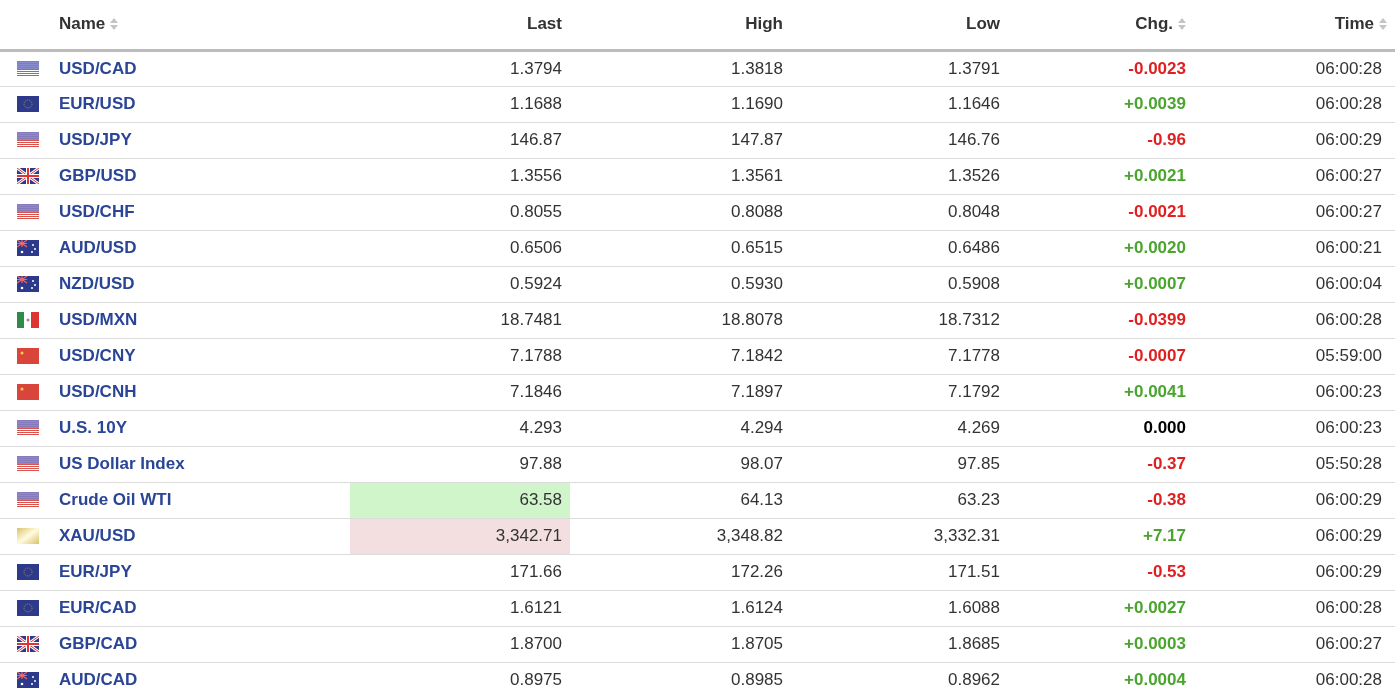 This screenshot has width=1395, height=695. I want to click on price-cell: 1.1690, so click(680, 104).